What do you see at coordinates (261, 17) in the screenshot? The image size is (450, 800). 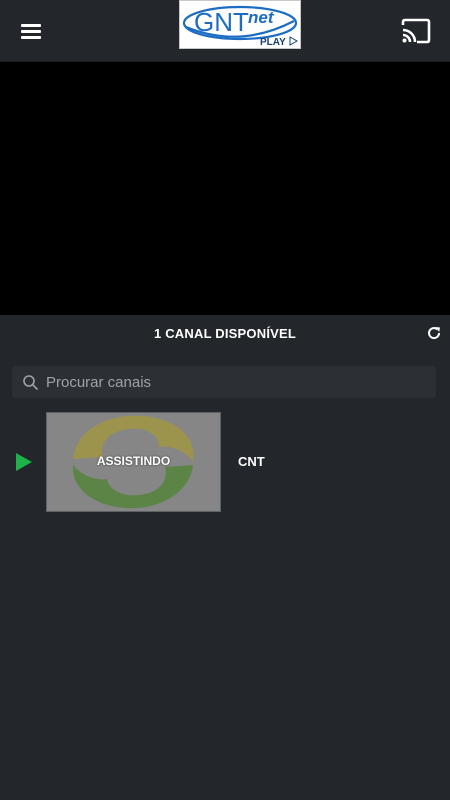 I see `logo-net-text: net` at bounding box center [261, 17].